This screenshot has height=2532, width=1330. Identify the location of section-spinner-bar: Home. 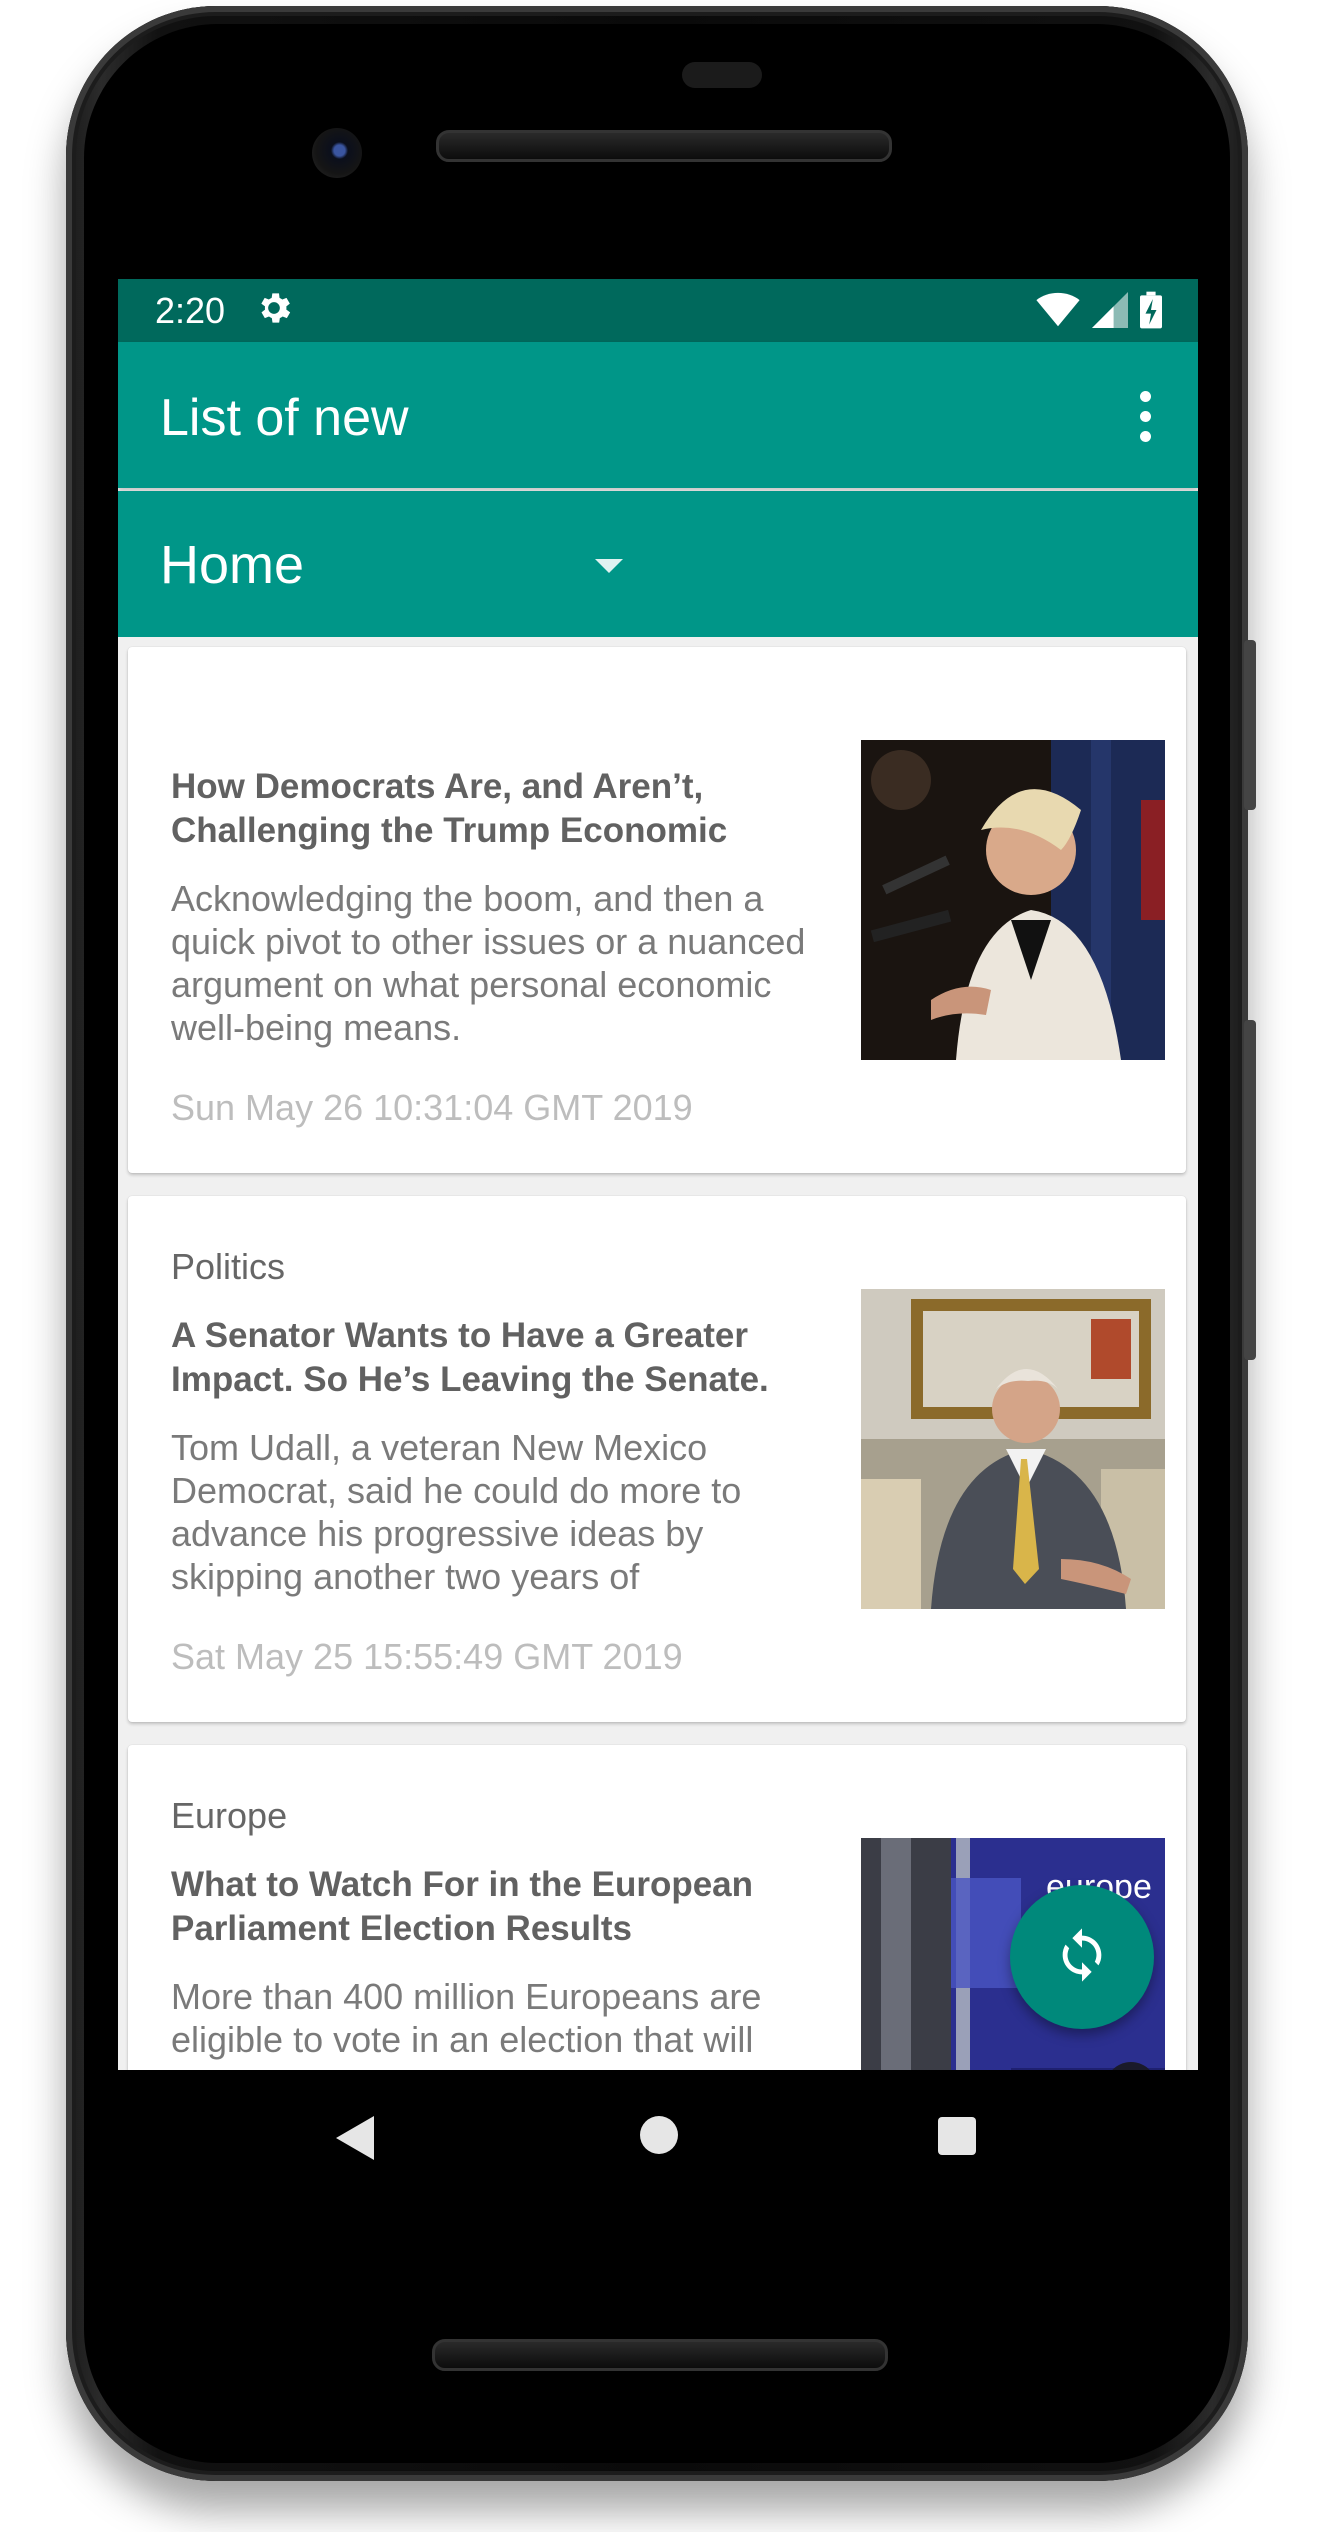
(658, 564).